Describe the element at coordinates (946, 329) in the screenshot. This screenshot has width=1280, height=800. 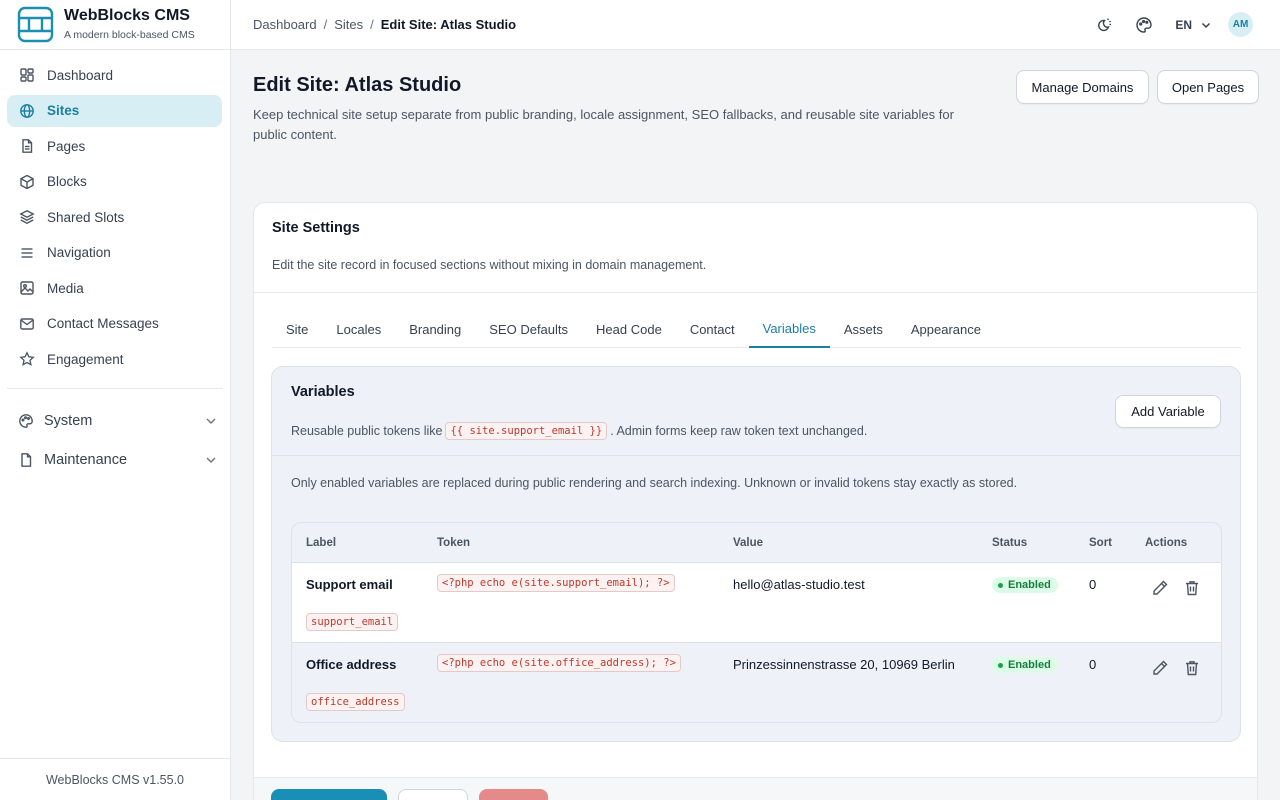
I see `tab-appearance: Appearance` at that location.